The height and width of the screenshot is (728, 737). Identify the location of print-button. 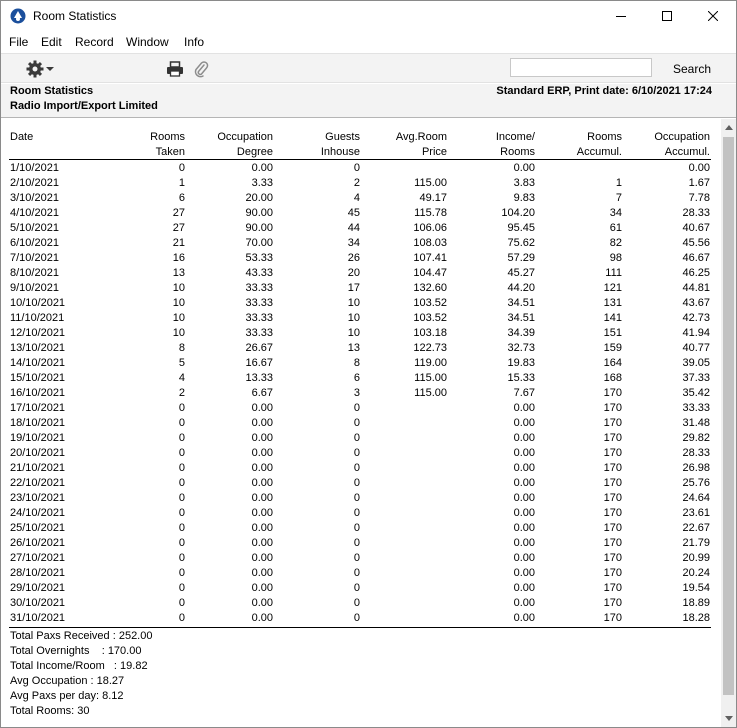
(175, 69).